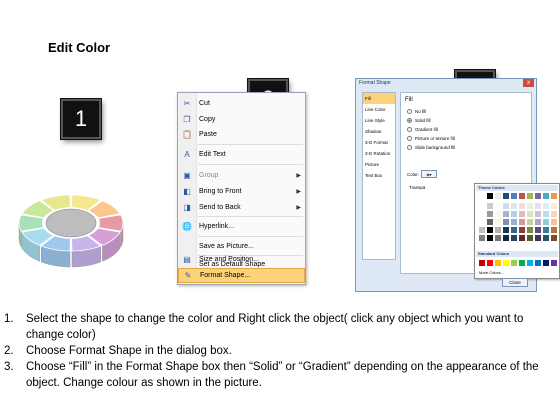  What do you see at coordinates (241, 207) in the screenshot?
I see `menu-item-send-to-back: ◨ Send to Back ▶` at bounding box center [241, 207].